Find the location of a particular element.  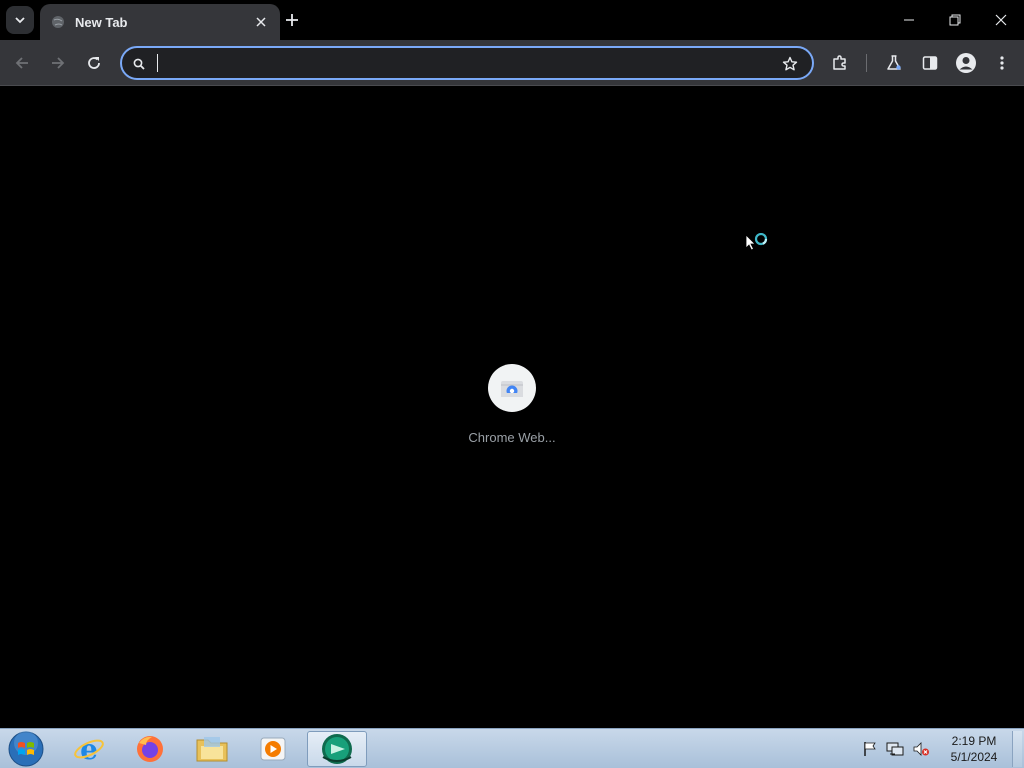

new-tab-button is located at coordinates (292, 20).